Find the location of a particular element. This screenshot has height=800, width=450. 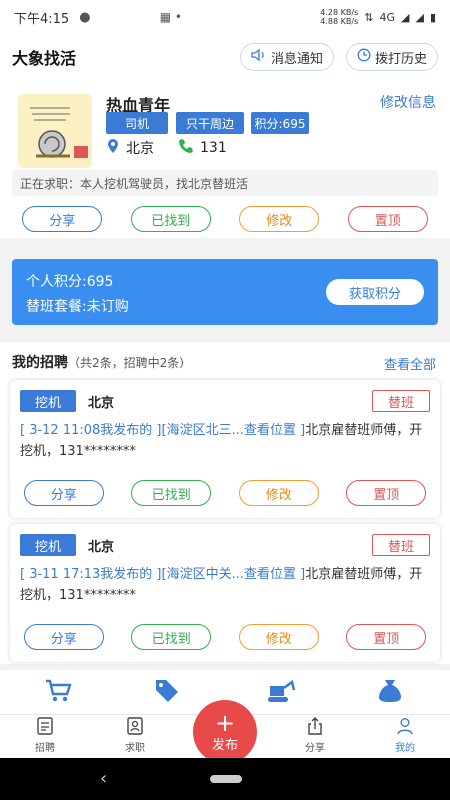

clock-icon is located at coordinates (364, 57).